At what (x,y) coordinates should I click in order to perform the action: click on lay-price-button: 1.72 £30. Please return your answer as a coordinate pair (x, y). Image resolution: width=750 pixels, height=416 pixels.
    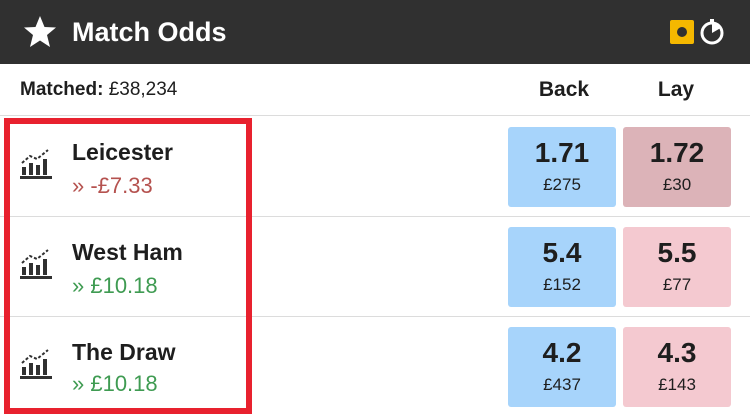
    Looking at the image, I should click on (677, 167).